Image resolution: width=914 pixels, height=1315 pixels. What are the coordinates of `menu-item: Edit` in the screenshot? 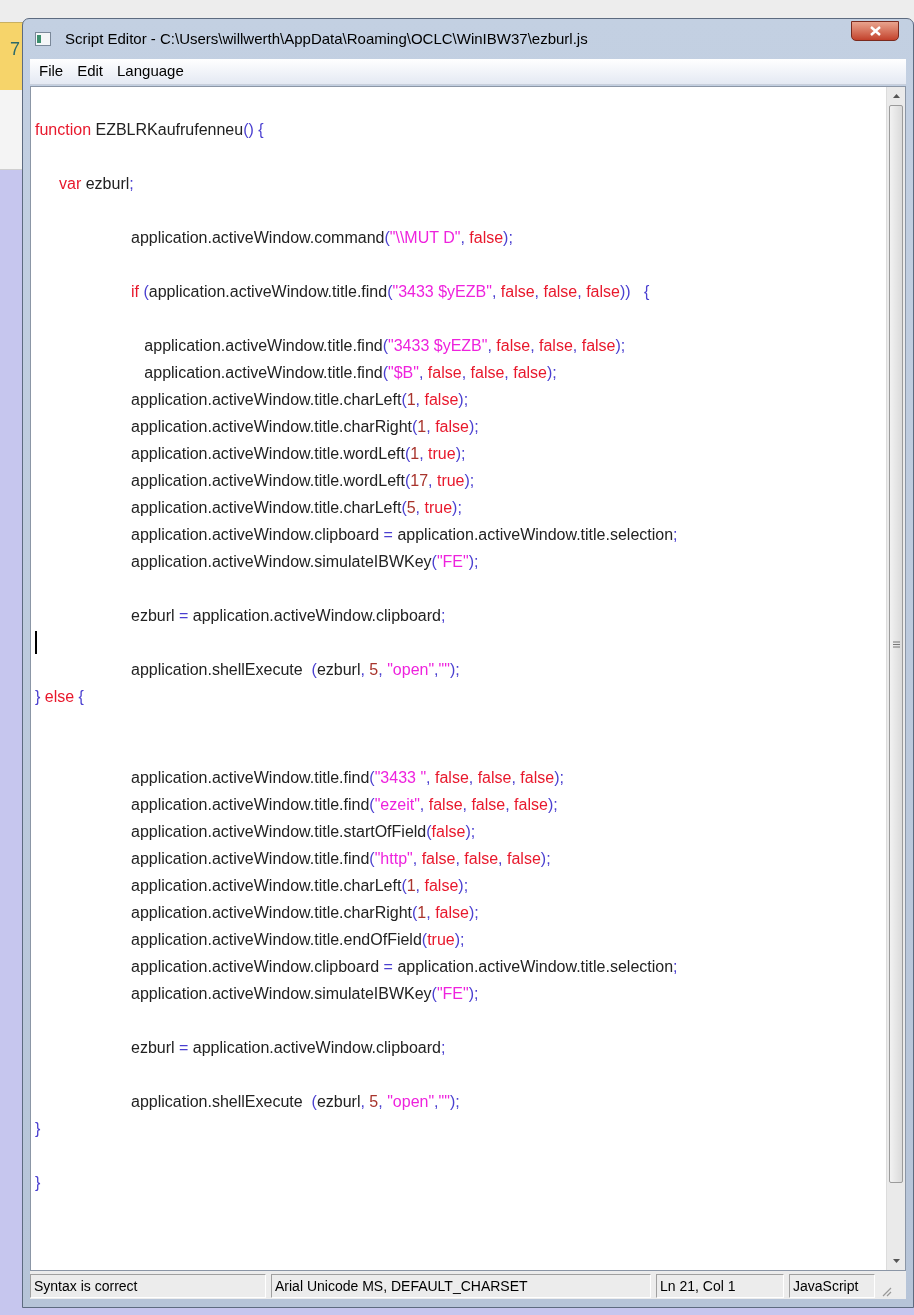 It's located at (90, 71).